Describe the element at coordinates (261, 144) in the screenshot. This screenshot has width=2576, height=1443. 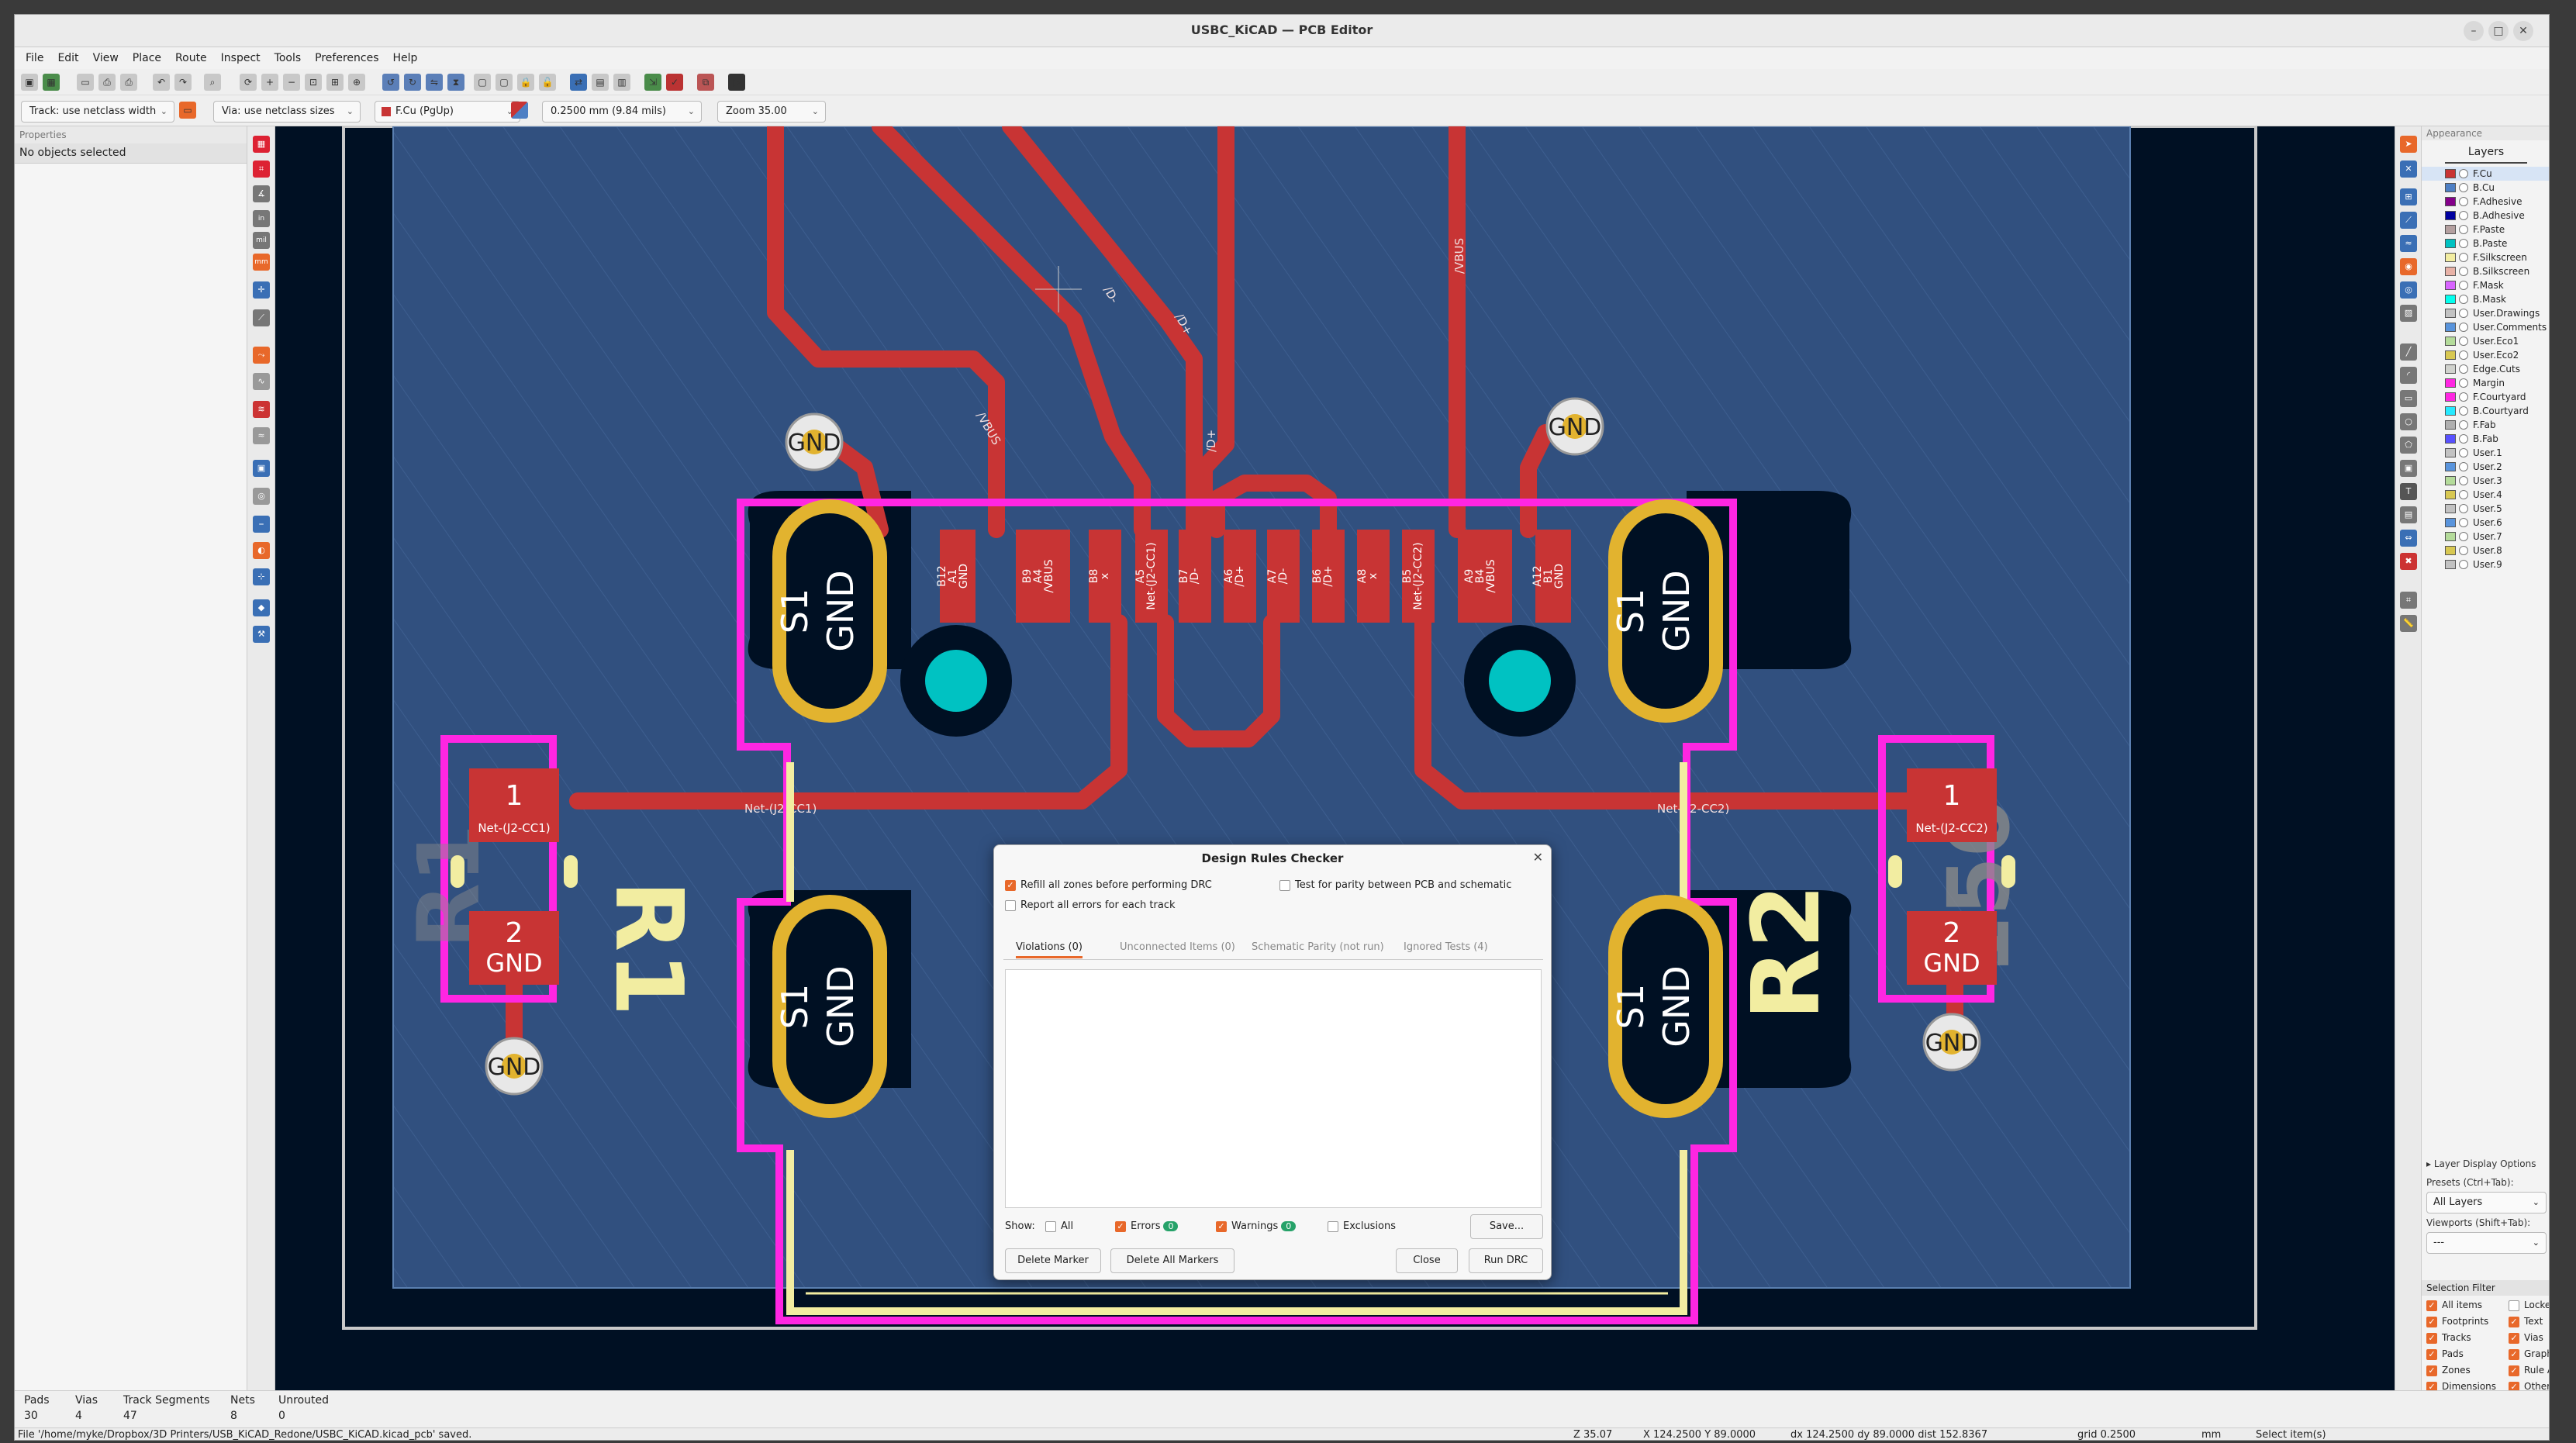
I see `drc-markers-icon: ▦` at that location.